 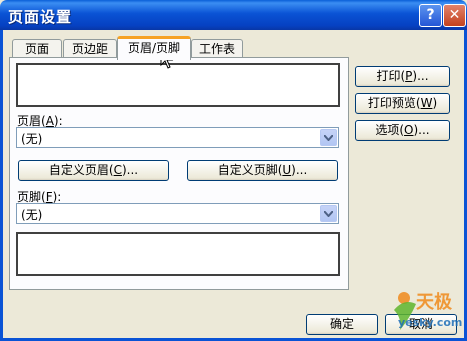 I want to click on window-title: 页面设置, so click(x=40, y=17).